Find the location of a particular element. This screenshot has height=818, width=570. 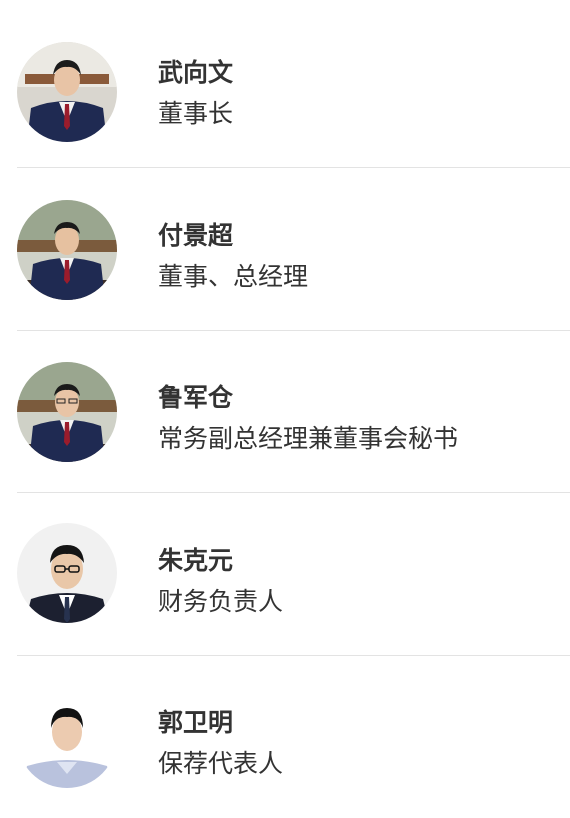

person-name: 鲁军仓 is located at coordinates (196, 397).